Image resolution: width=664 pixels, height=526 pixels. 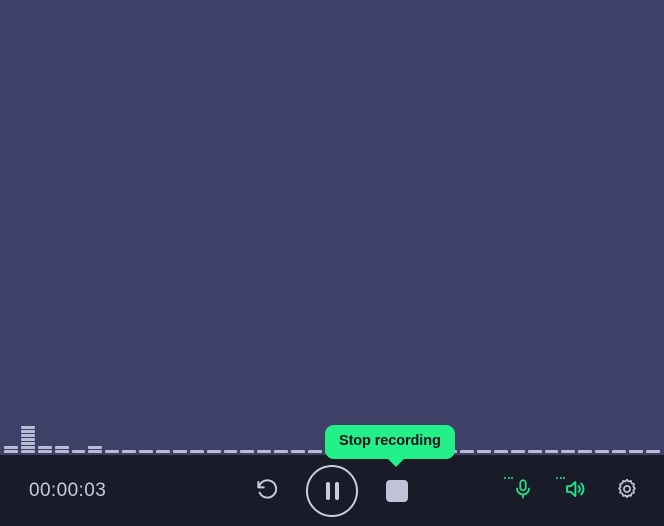 I want to click on speaker-icon, so click(x=575, y=490).